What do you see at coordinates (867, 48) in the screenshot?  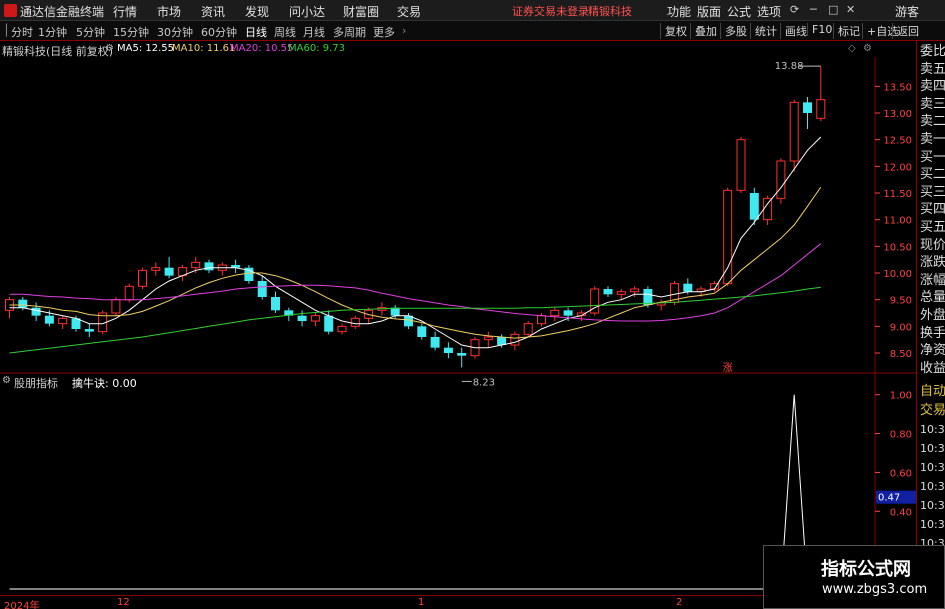 I see `settings-gear-icon-right: ⚙` at bounding box center [867, 48].